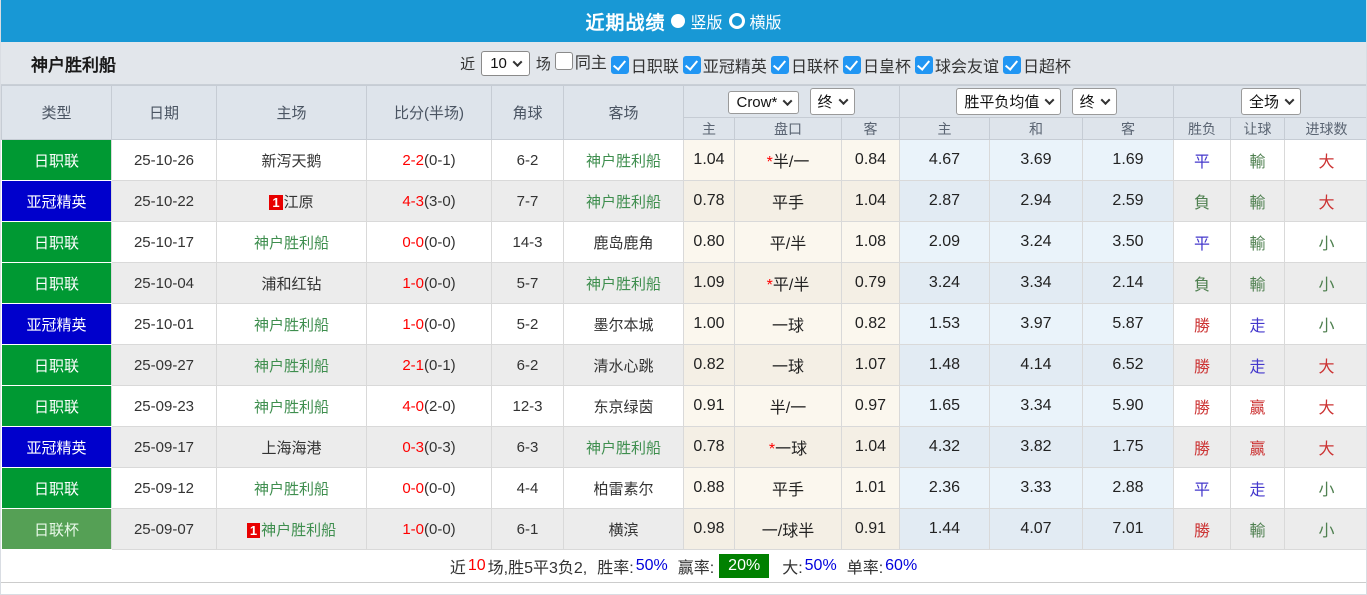 The image size is (1367, 595). Describe the element at coordinates (870, 242) in the screenshot. I see `odds-away: 1.08` at that location.